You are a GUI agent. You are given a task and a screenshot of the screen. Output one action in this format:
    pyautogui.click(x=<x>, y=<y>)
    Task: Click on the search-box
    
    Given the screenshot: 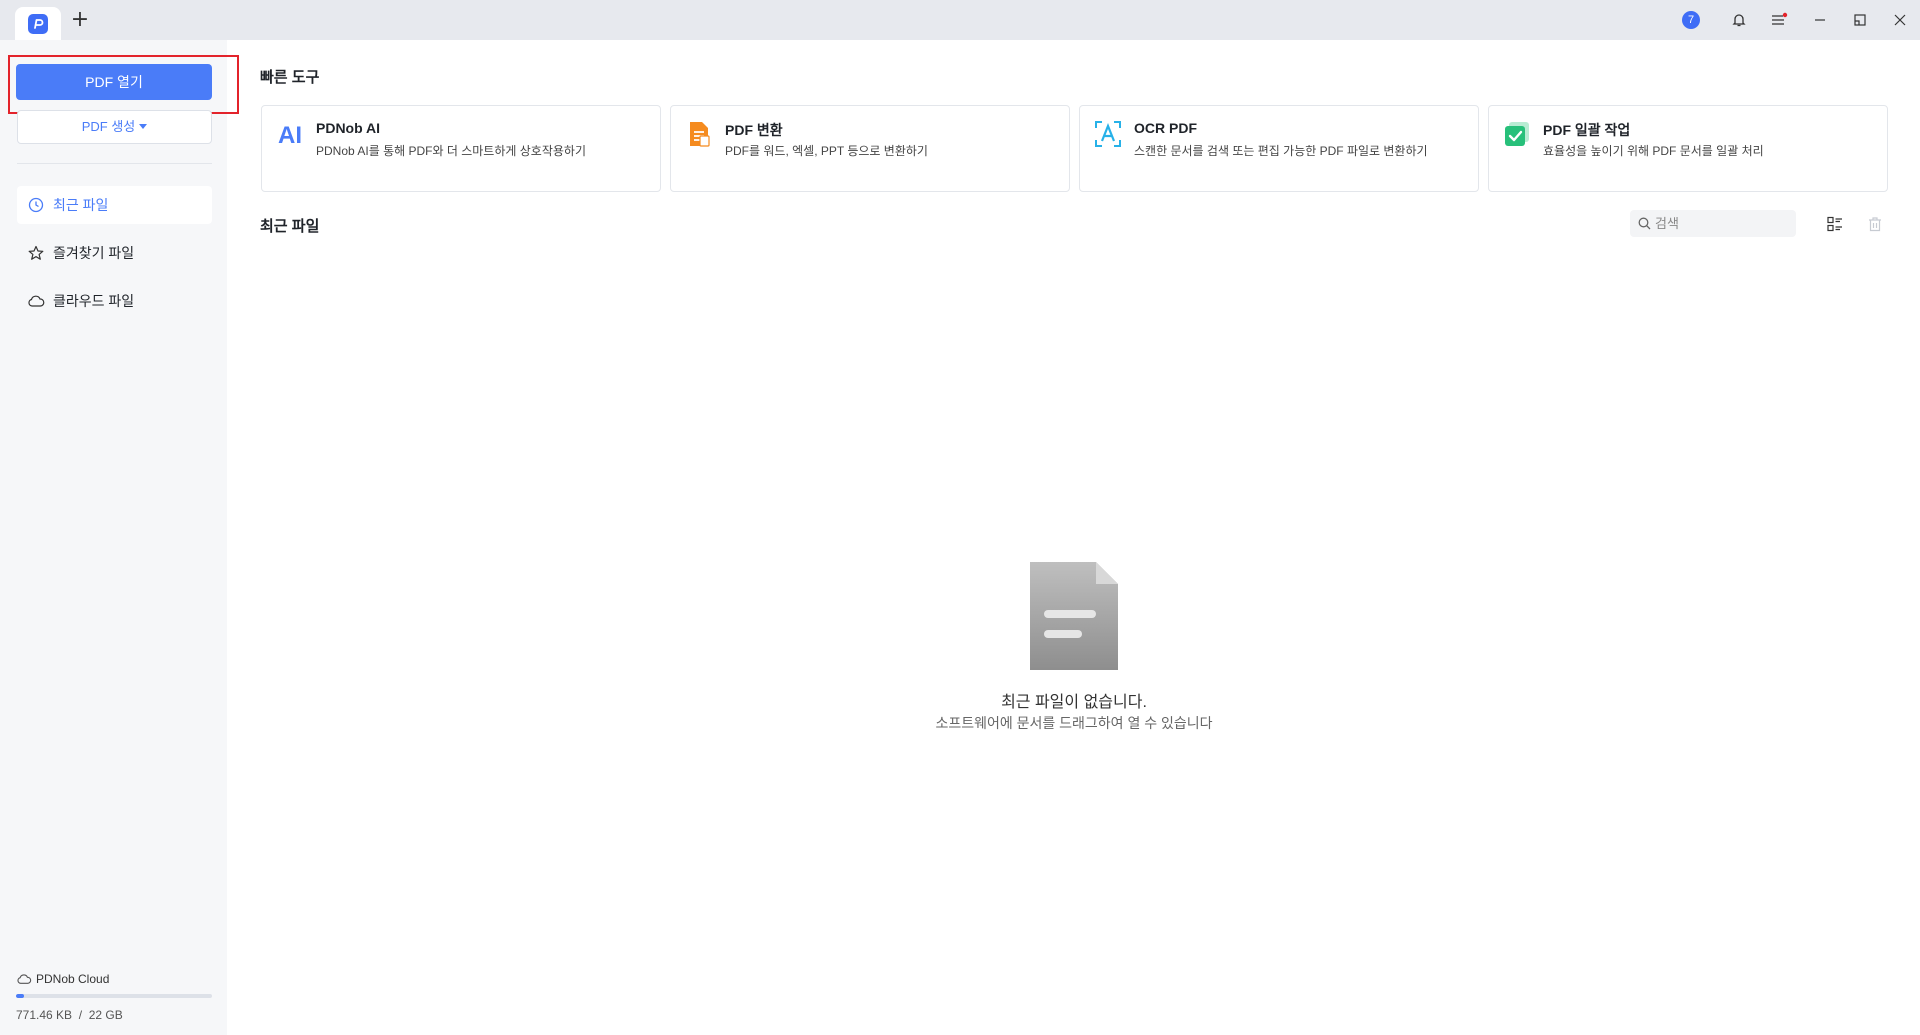 What is the action you would take?
    pyautogui.click(x=1713, y=223)
    